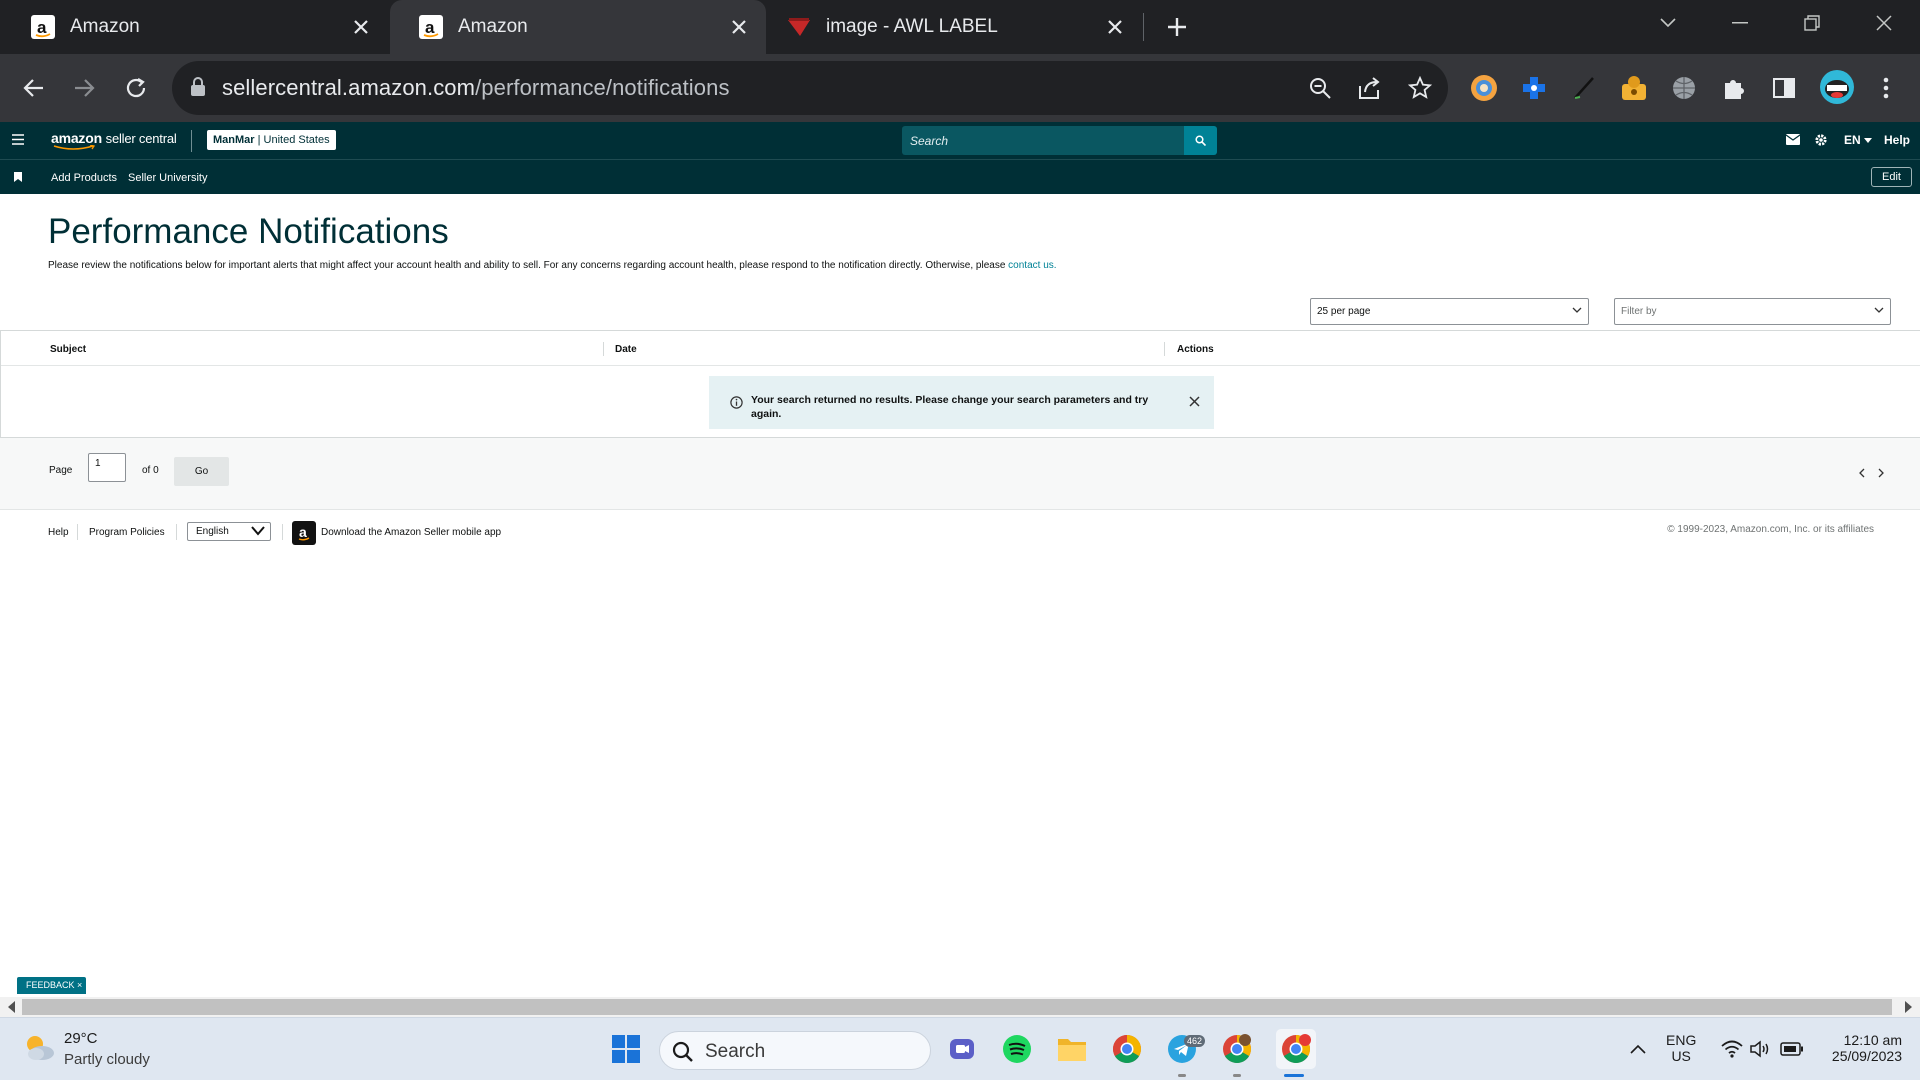  I want to click on start-button, so click(626, 1049).